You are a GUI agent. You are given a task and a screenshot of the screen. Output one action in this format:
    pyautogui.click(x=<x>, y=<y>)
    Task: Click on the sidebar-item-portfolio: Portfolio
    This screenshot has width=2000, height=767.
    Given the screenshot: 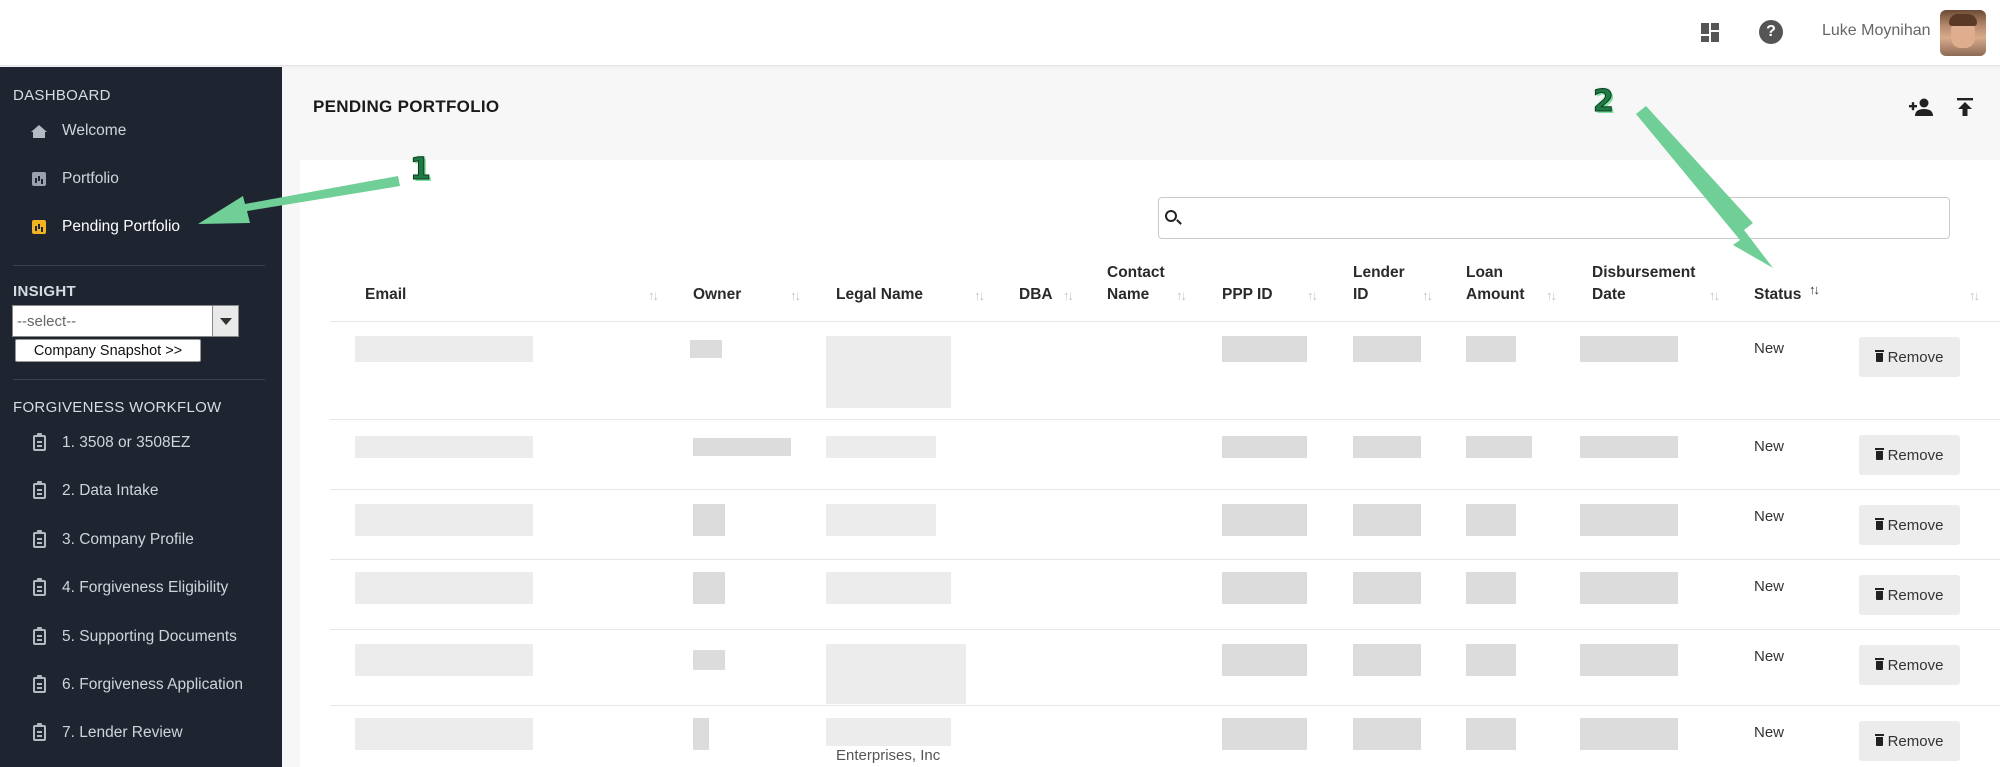 What is the action you would take?
    pyautogui.click(x=141, y=179)
    